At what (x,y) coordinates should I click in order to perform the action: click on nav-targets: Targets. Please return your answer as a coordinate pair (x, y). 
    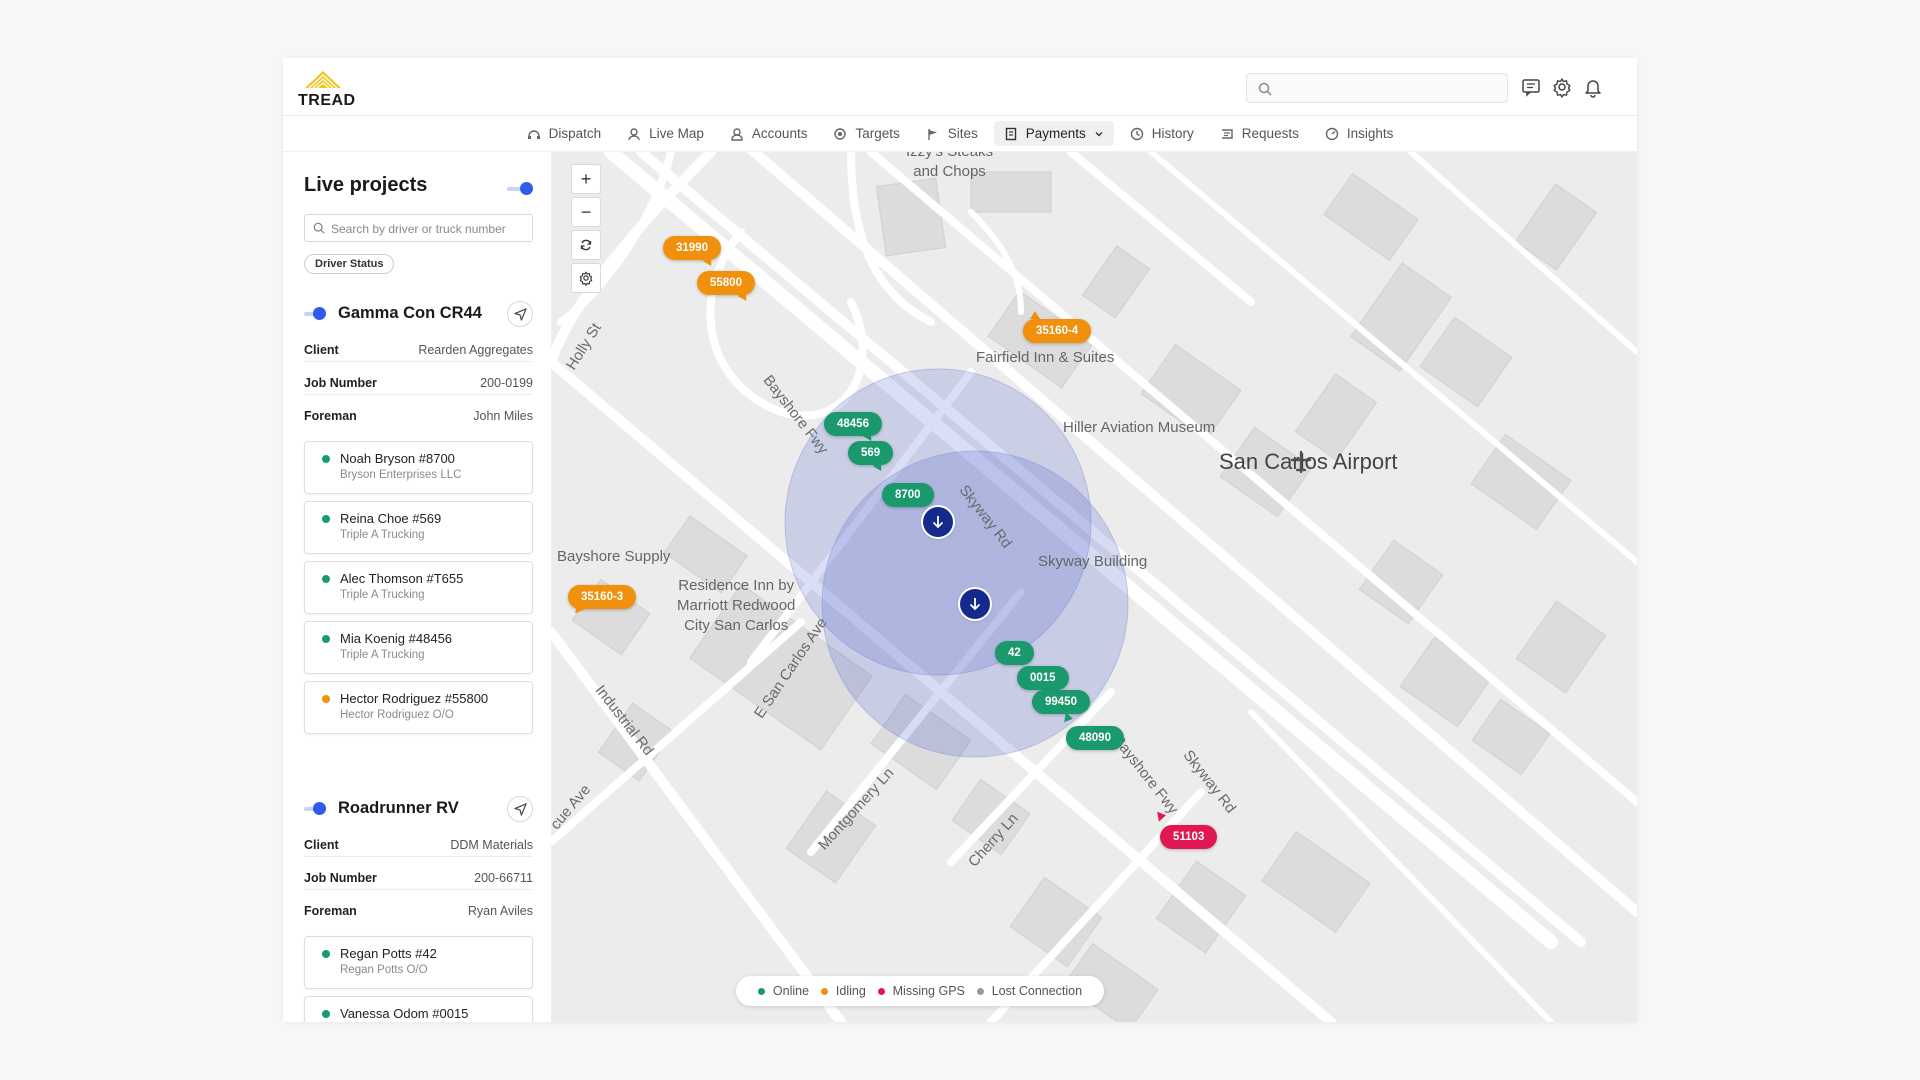
    Looking at the image, I should click on (866, 133).